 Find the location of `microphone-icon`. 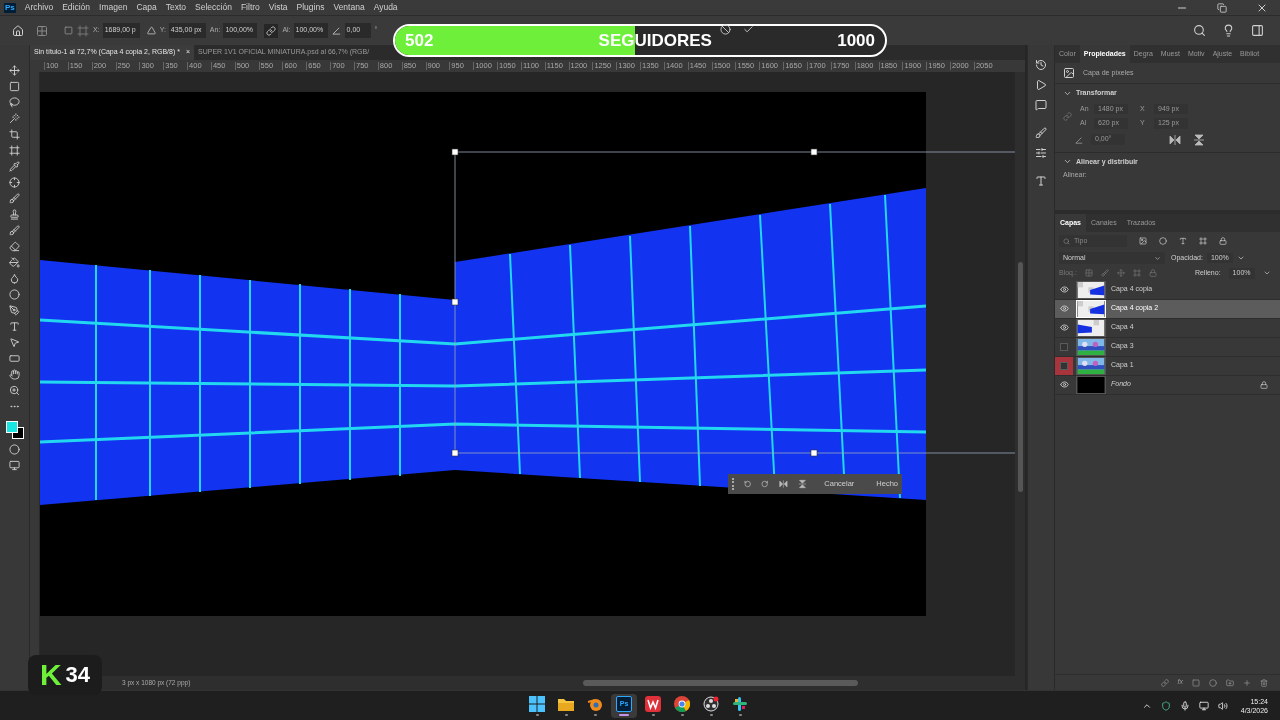

microphone-icon is located at coordinates (1184, 705).